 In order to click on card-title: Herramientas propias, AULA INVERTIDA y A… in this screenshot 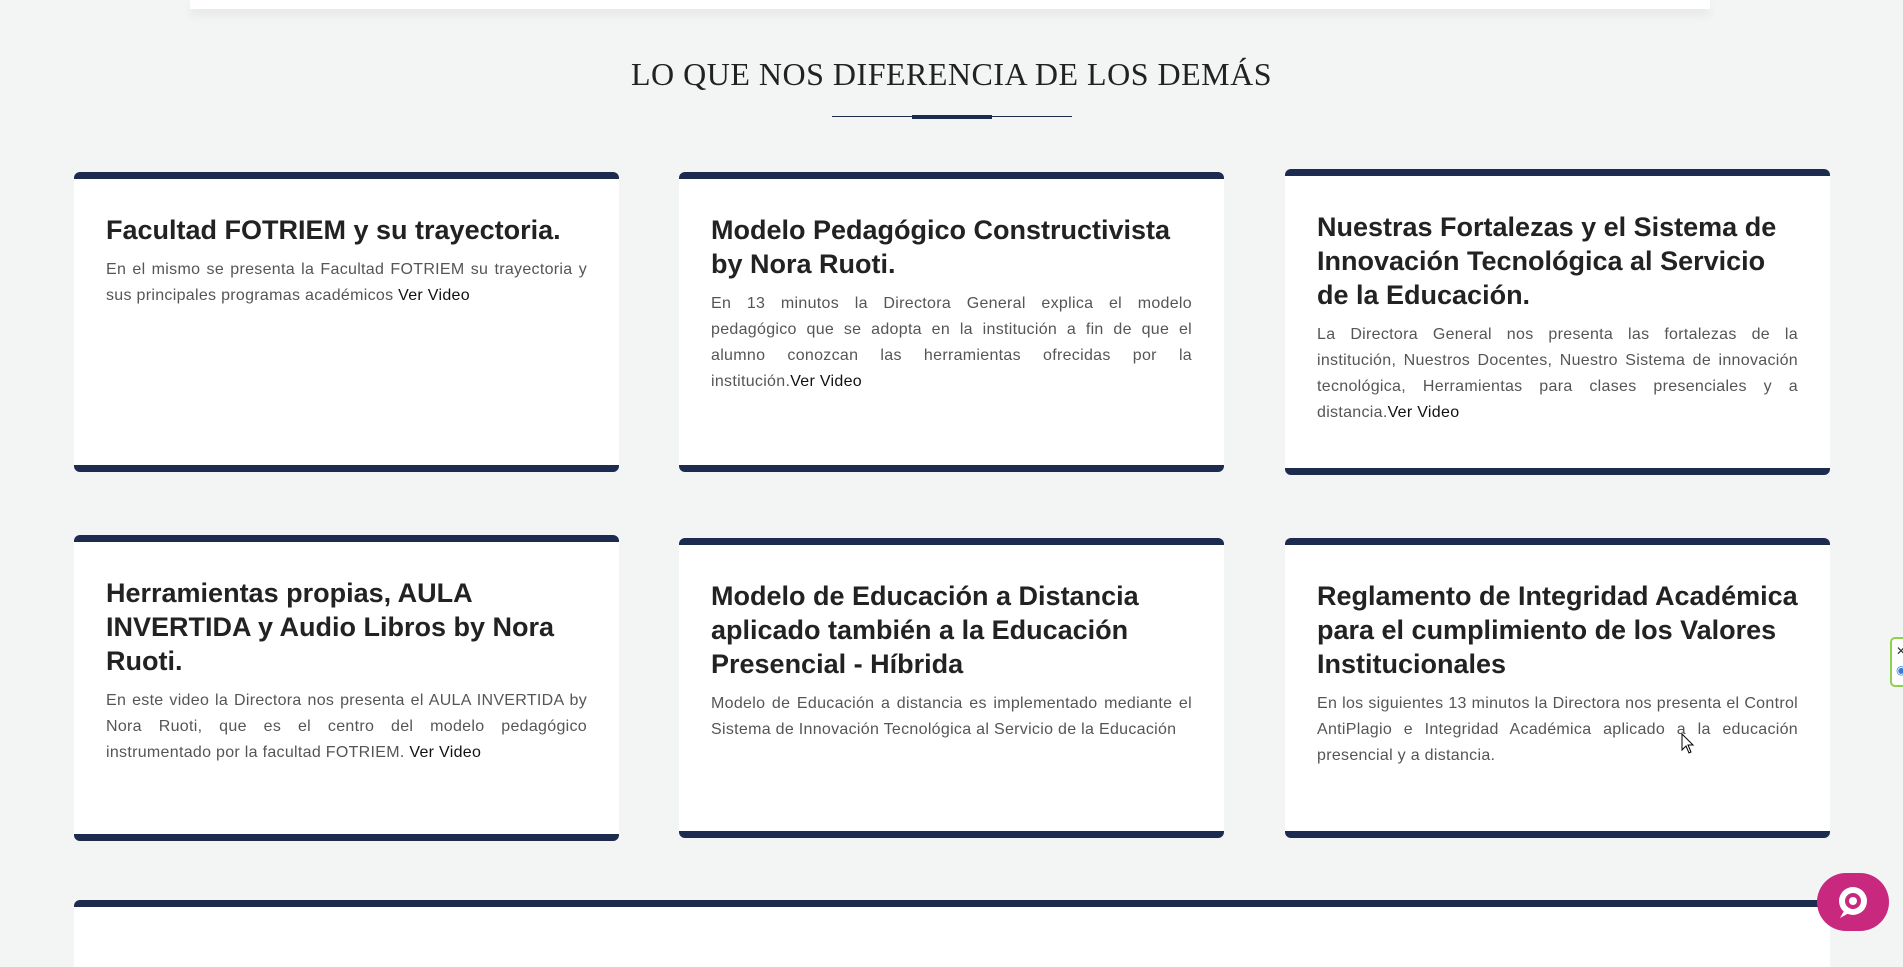, I will do `click(330, 627)`.